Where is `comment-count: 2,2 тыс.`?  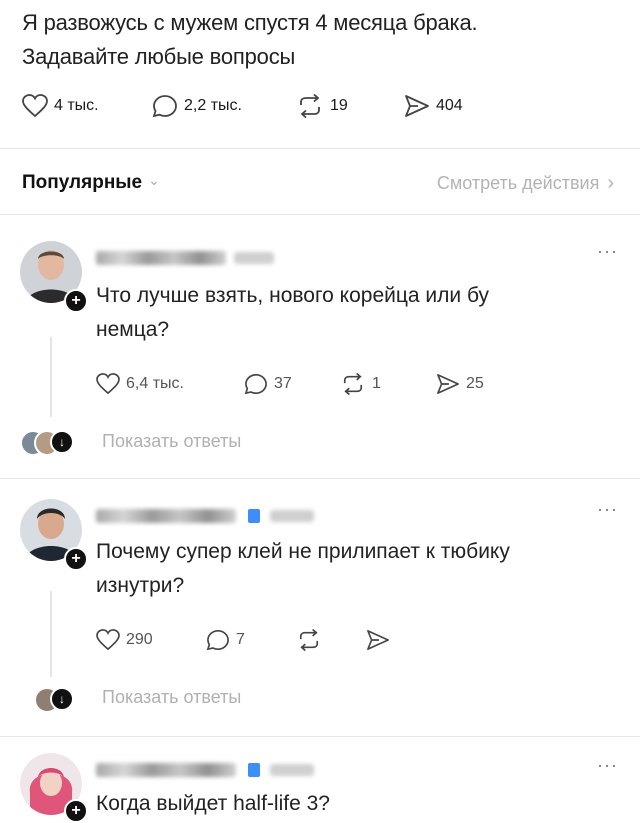 comment-count: 2,2 тыс. is located at coordinates (213, 105).